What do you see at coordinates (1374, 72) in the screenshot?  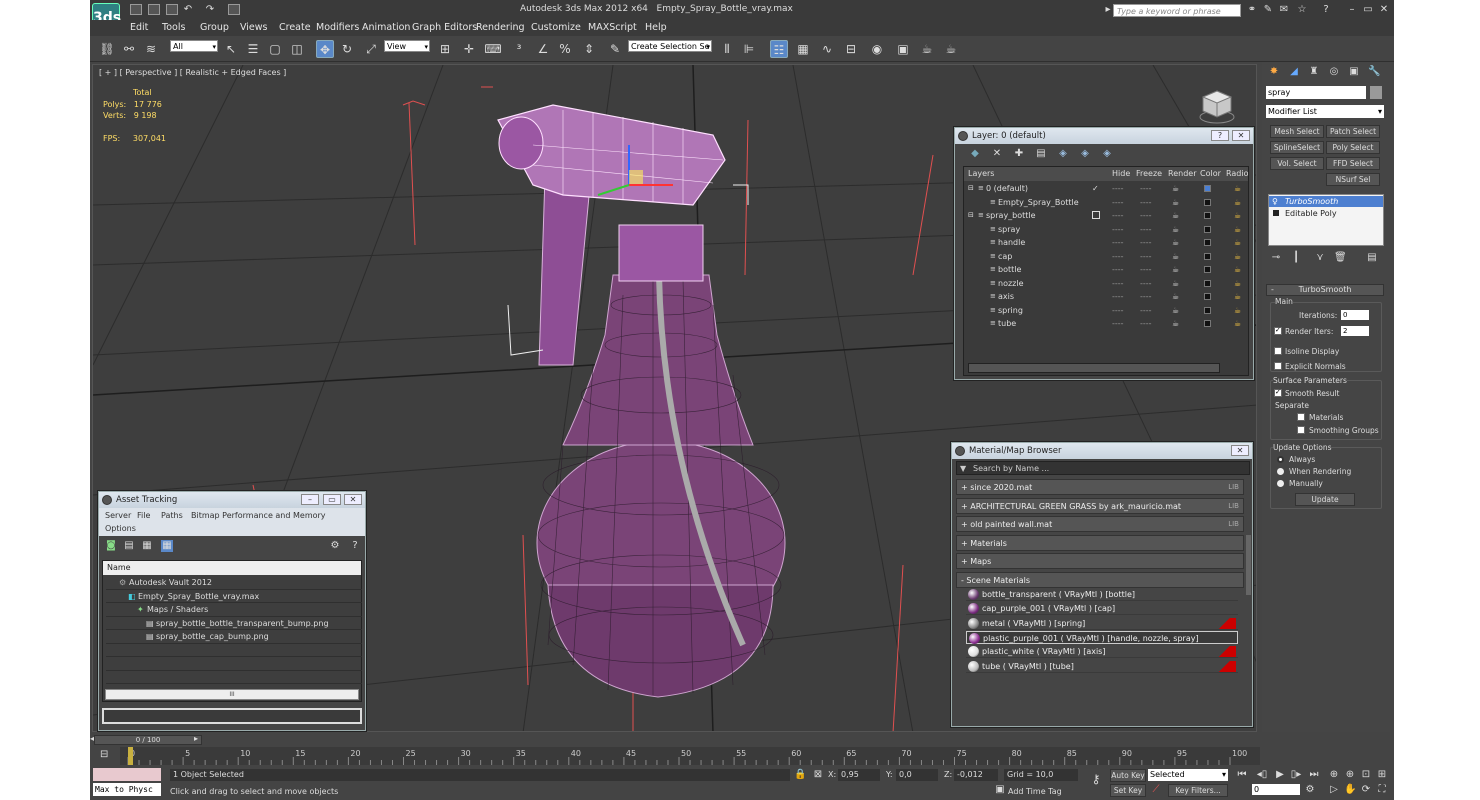 I see `utilities-tab-icon: 🔧` at bounding box center [1374, 72].